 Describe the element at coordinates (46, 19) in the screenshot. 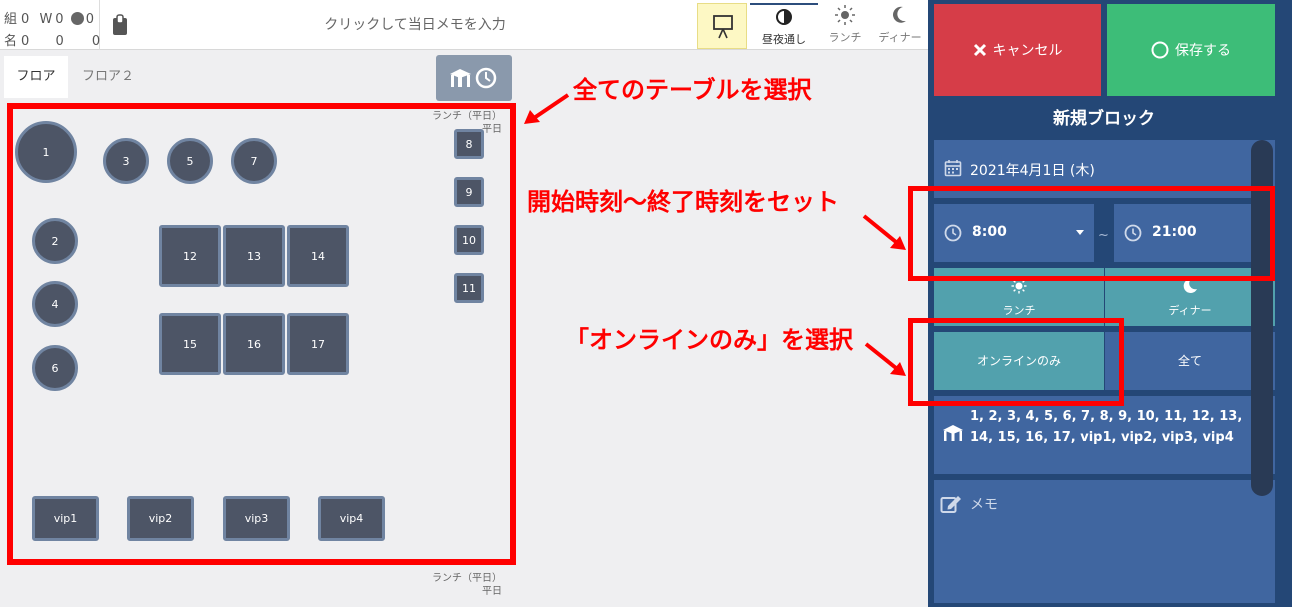

I see `walkin-label: W` at that location.